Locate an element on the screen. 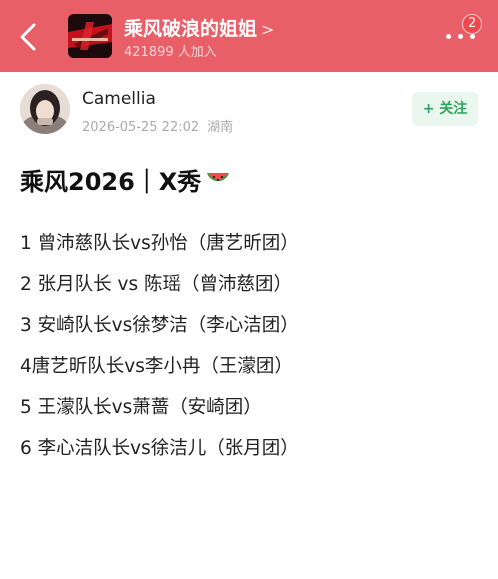 This screenshot has height=579, width=498. group-member-count: 421899 人加入 is located at coordinates (170, 50).